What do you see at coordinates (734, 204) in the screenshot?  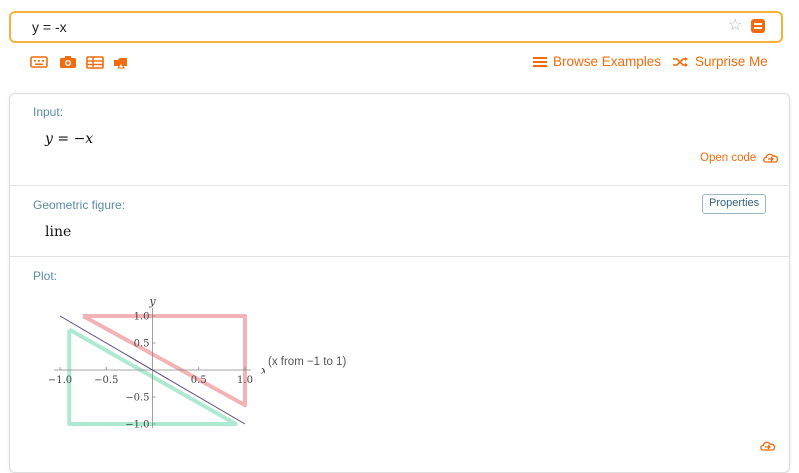 I see `properties-button: Properties` at bounding box center [734, 204].